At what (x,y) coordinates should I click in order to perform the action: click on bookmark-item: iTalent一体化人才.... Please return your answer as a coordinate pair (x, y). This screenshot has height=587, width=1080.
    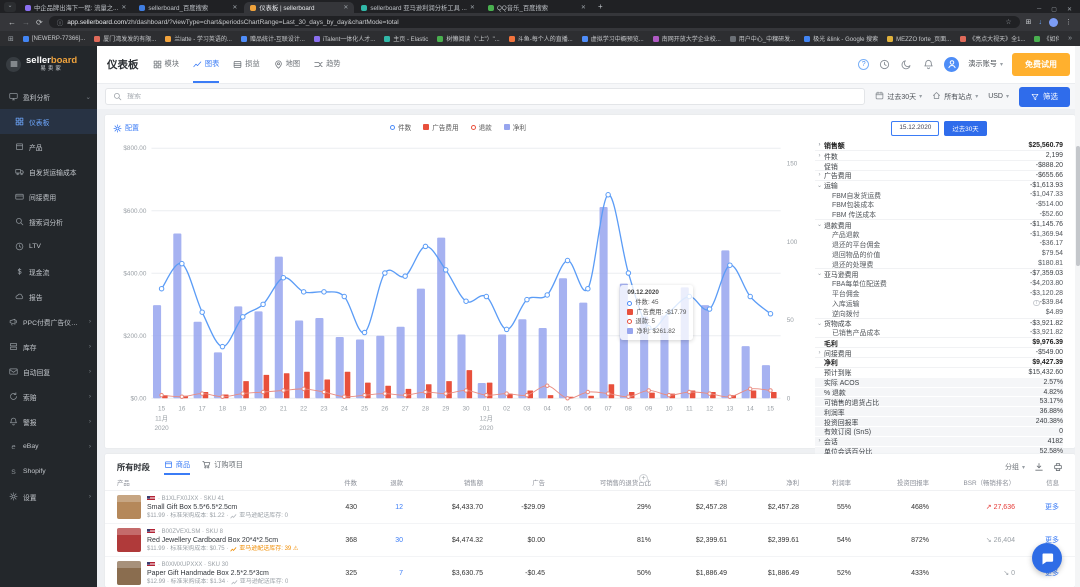
    Looking at the image, I should click on (344, 38).